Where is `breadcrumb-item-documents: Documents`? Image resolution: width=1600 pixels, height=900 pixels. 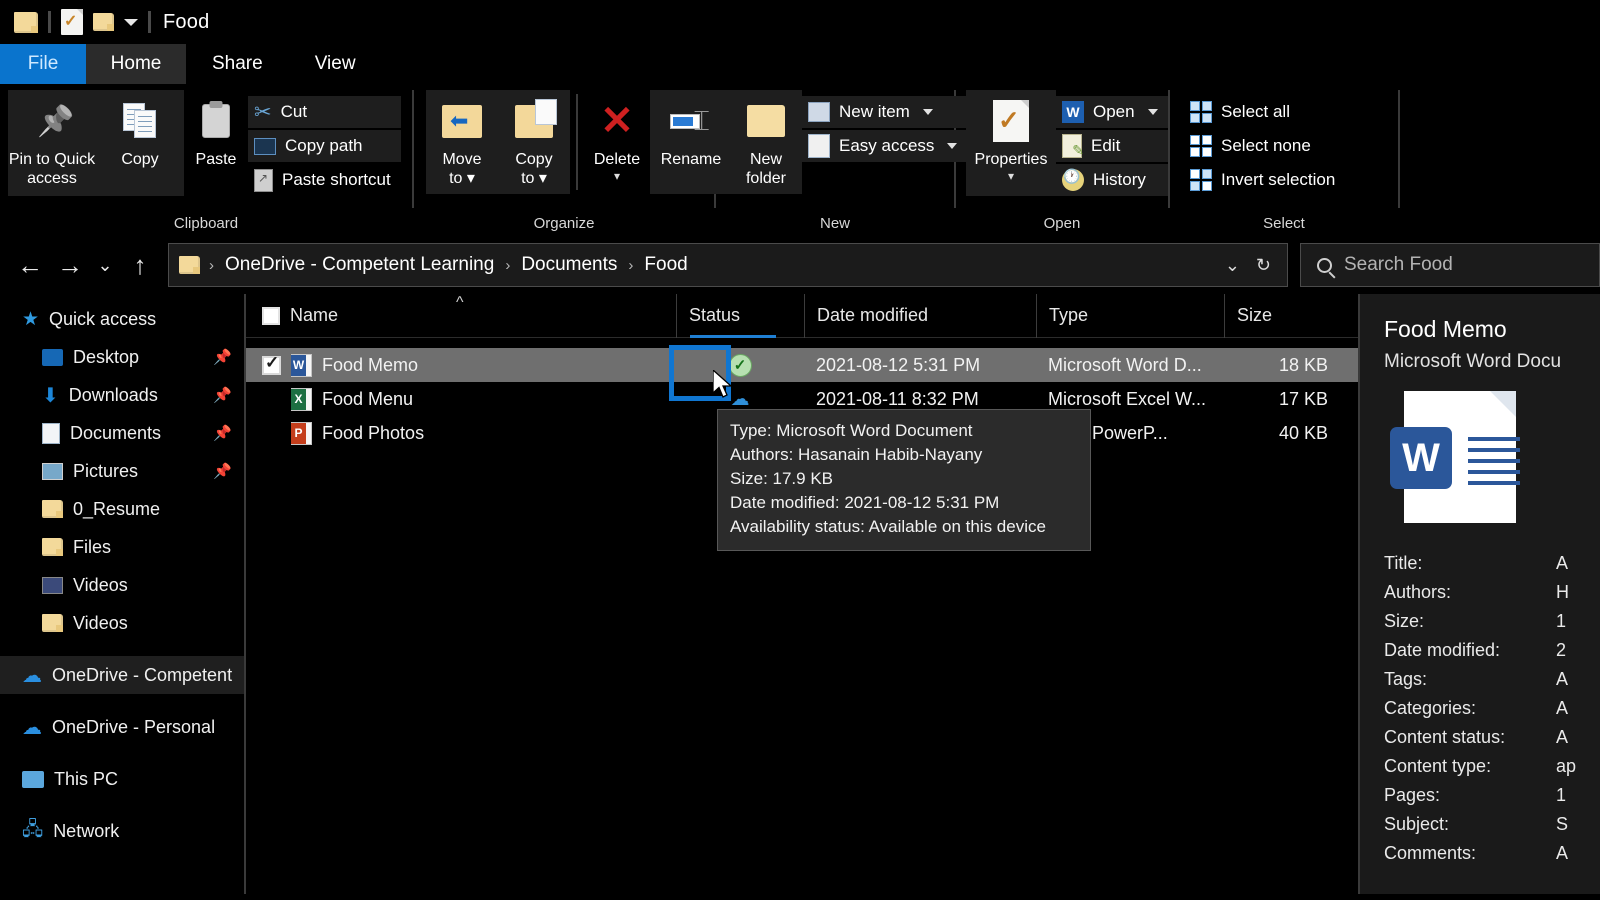 breadcrumb-item-documents: Documents is located at coordinates (569, 265).